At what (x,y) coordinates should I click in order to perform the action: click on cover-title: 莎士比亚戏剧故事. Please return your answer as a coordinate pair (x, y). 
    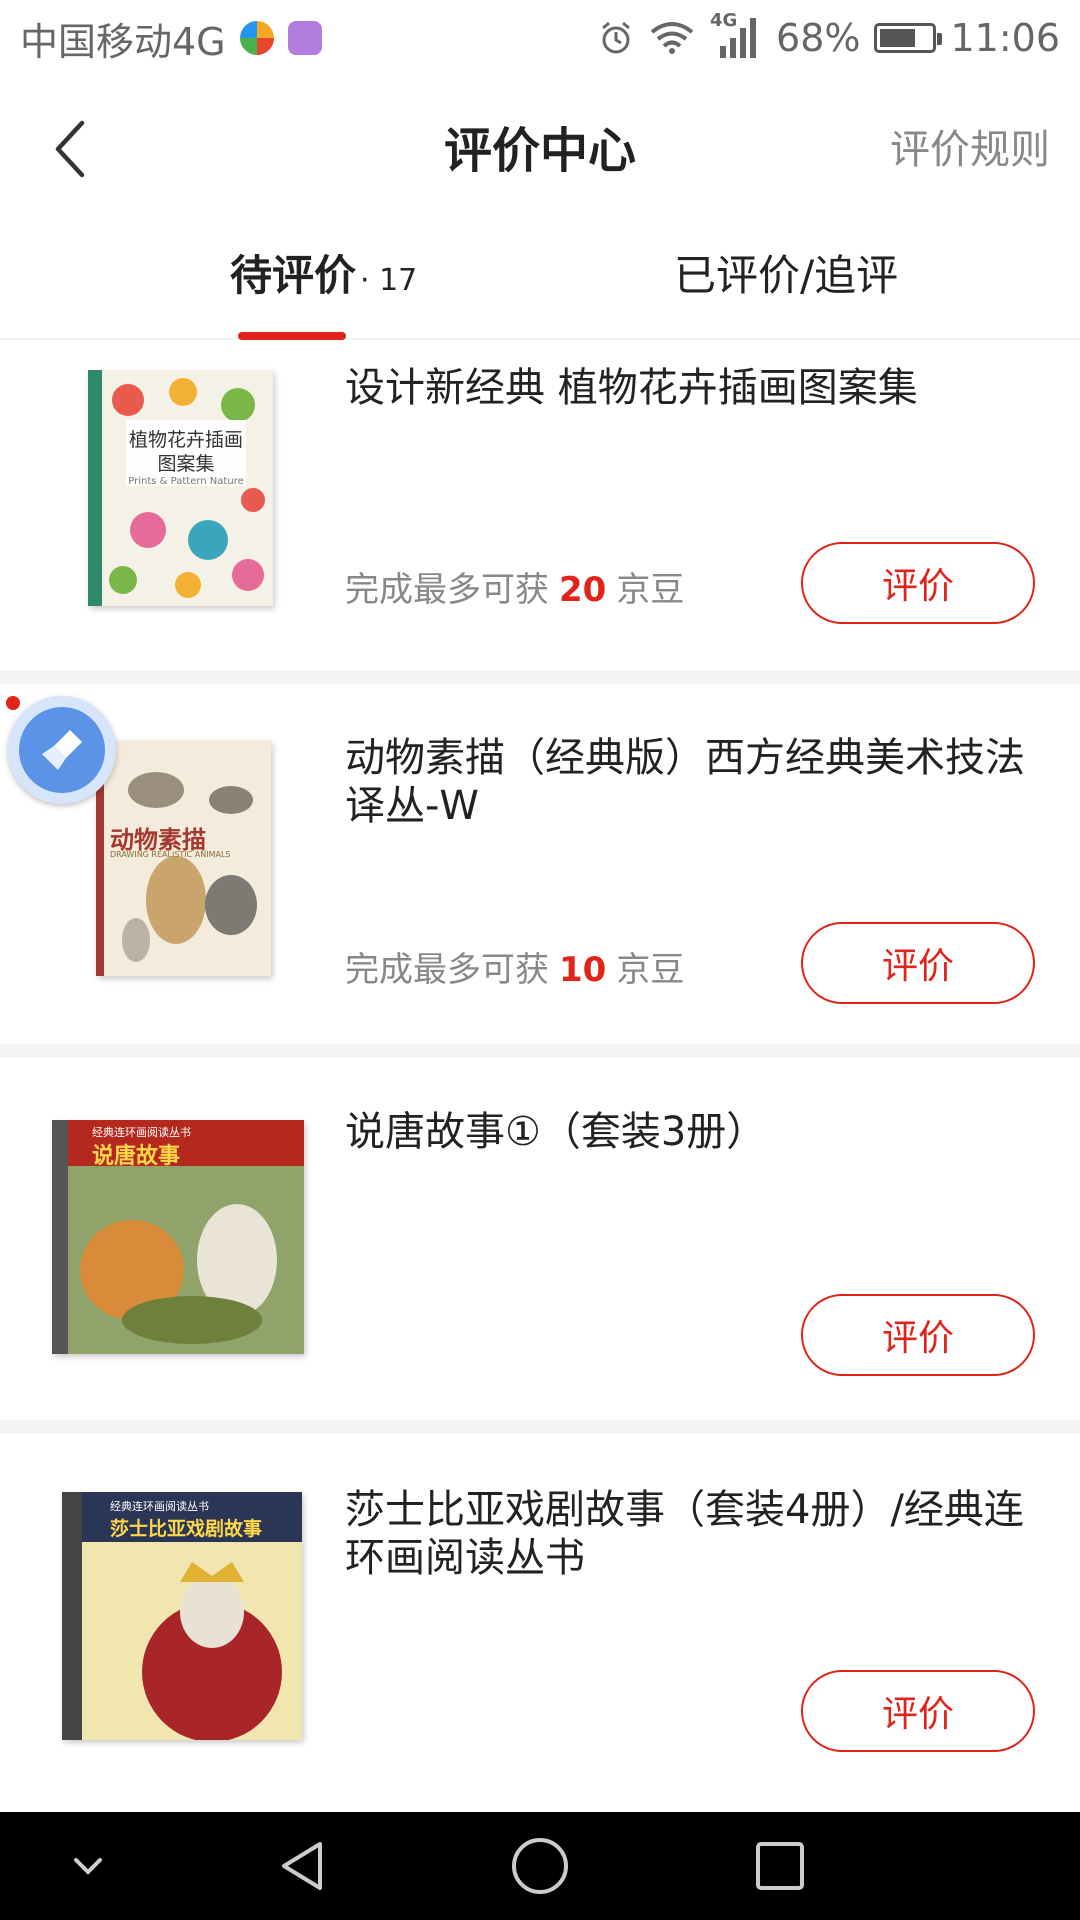
    Looking at the image, I should click on (186, 1529).